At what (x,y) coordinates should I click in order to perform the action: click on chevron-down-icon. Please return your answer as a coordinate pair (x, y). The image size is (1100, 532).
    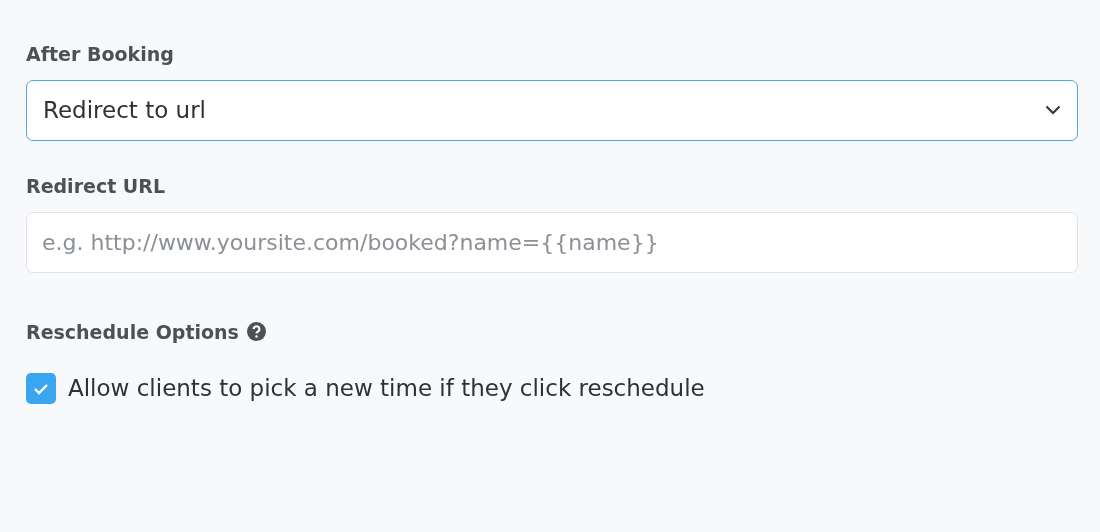
    Looking at the image, I should click on (1053, 110).